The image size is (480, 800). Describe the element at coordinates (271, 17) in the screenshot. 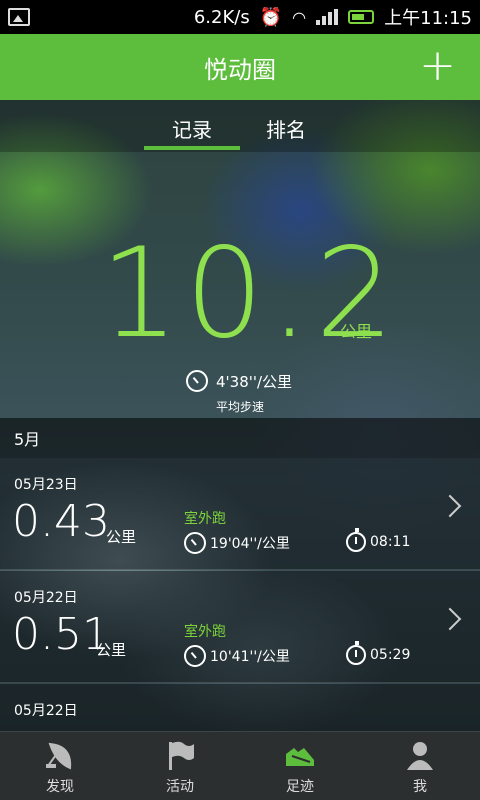

I see `alarm-icon: ⏰` at that location.